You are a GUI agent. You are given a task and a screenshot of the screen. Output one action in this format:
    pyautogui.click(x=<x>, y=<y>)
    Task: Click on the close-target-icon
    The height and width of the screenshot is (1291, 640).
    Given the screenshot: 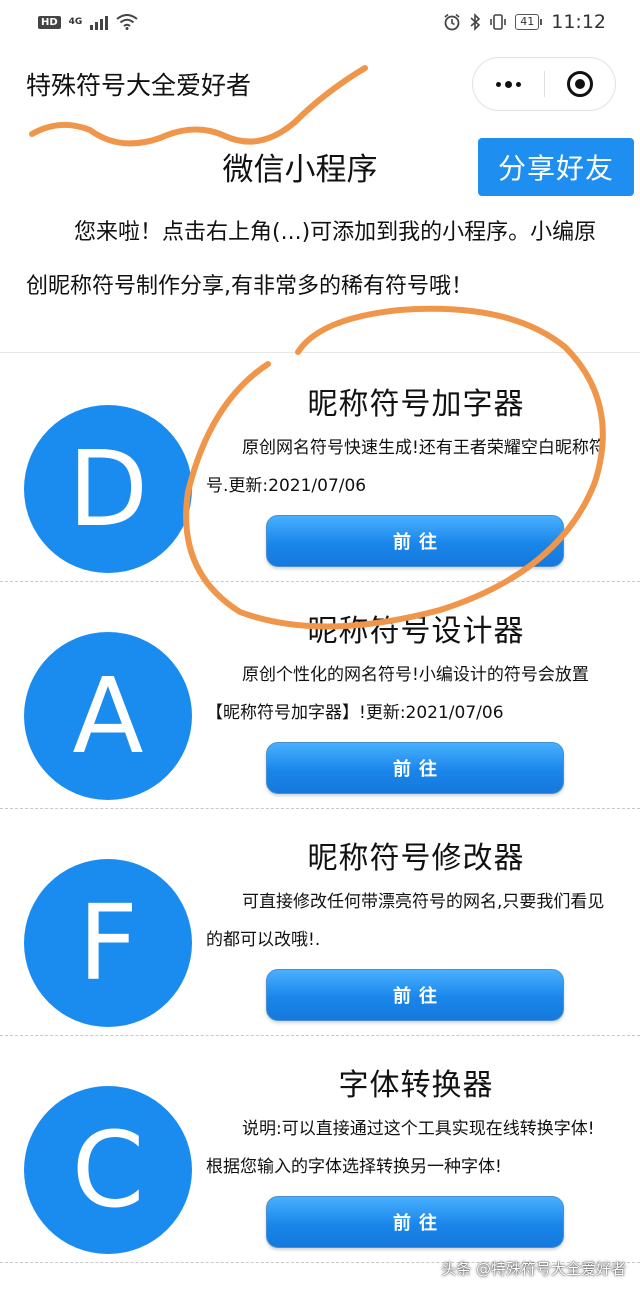 What is the action you would take?
    pyautogui.click(x=579, y=84)
    